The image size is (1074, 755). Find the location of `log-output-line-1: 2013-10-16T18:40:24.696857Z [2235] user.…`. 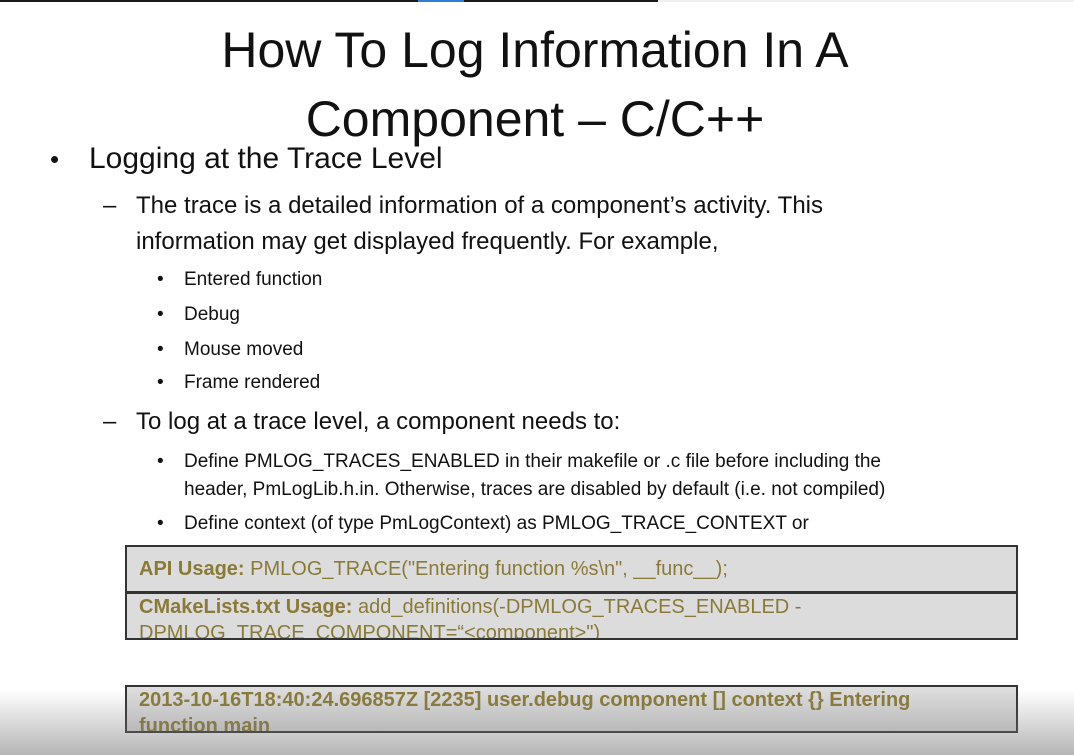

log-output-line-1: 2013-10-16T18:40:24.696857Z [2235] user.… is located at coordinates (525, 700).